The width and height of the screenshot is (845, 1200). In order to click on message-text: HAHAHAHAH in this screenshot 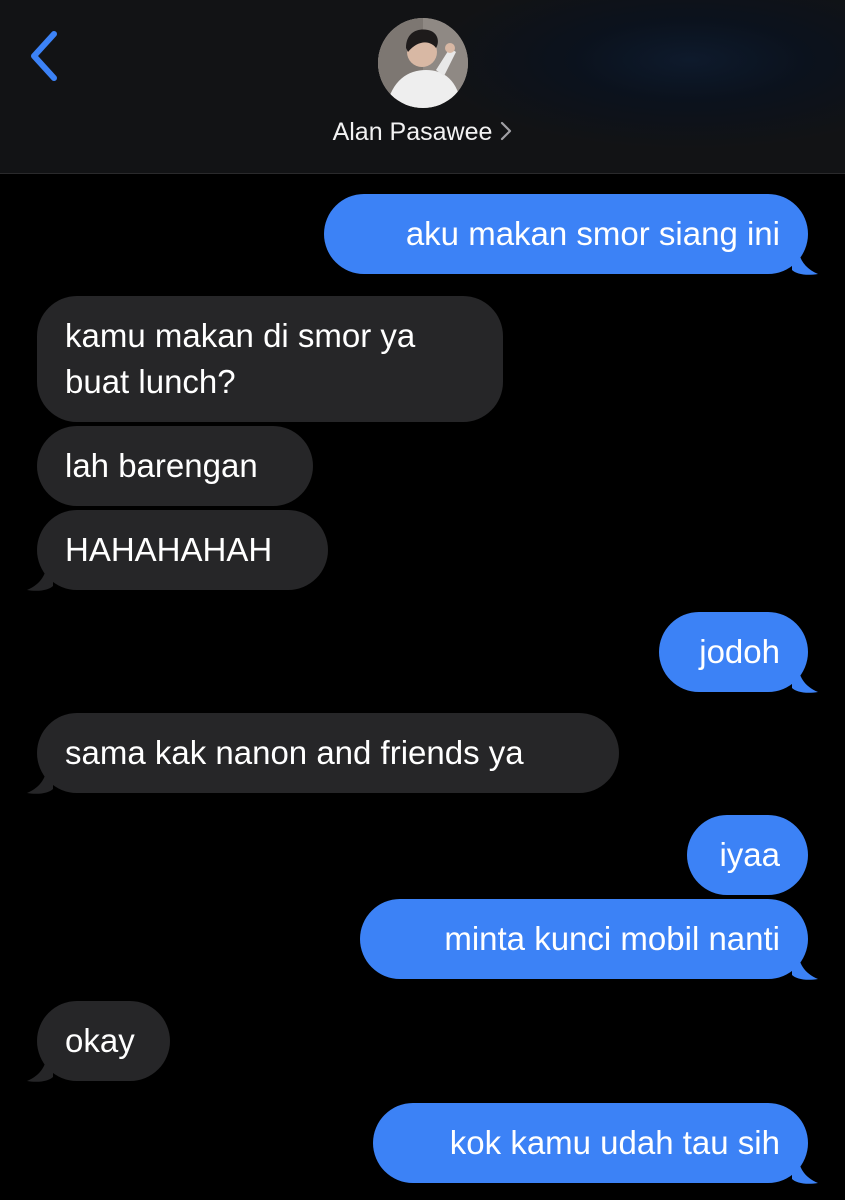, I will do `click(169, 549)`.